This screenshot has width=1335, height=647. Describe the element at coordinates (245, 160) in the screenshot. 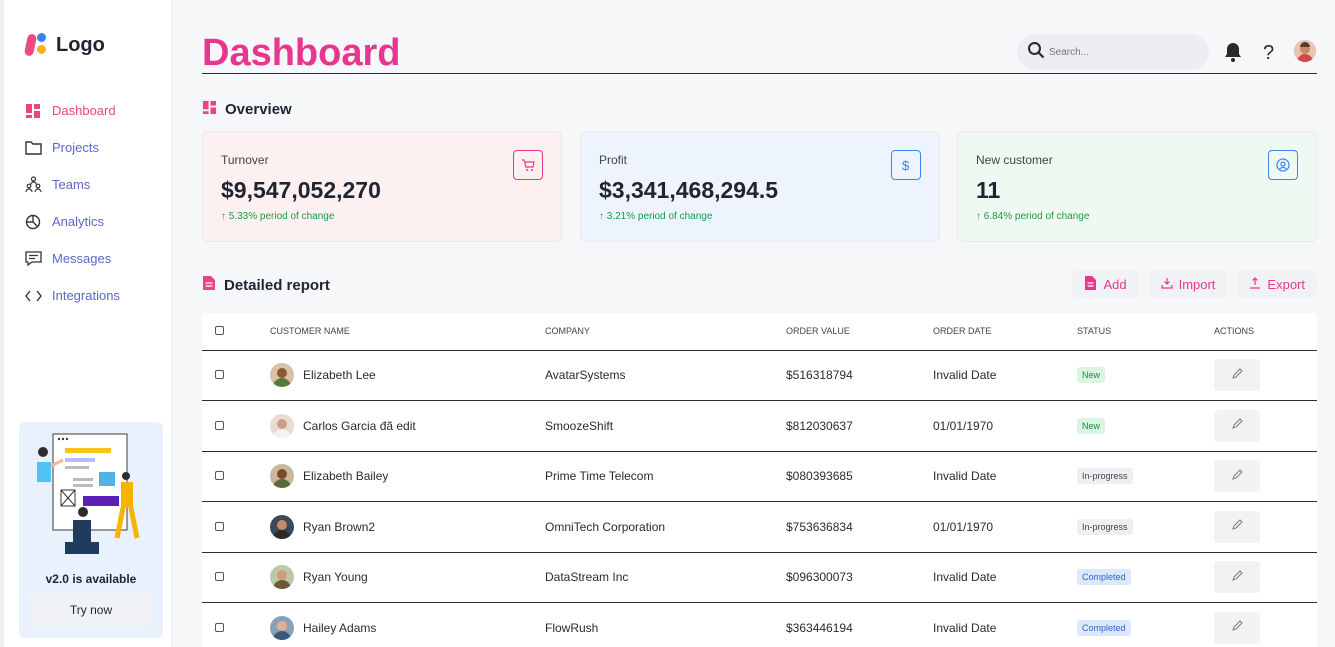

I see `card-label: Turnover` at that location.